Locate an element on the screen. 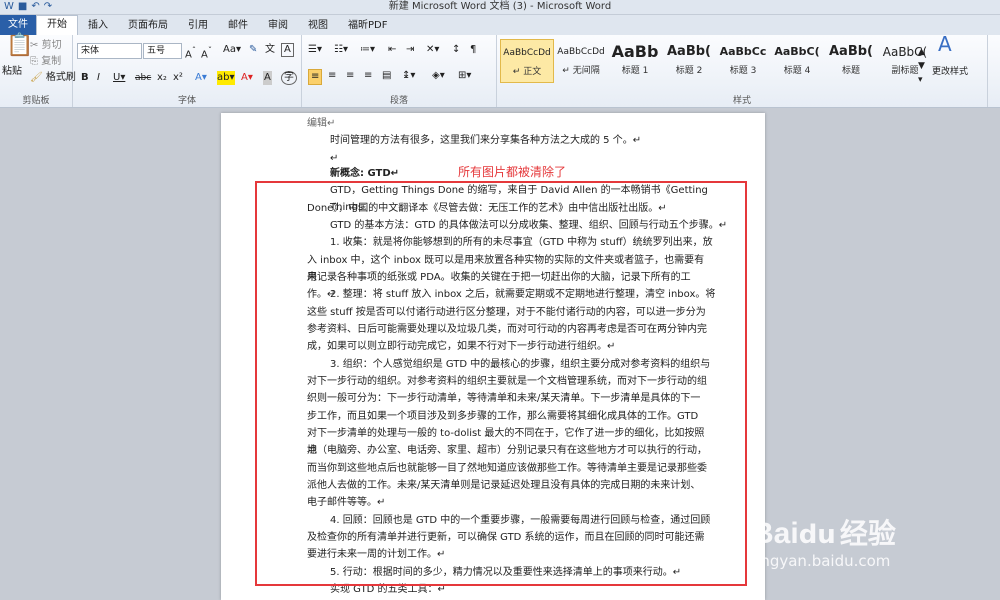  align-right-icon: ≡ is located at coordinates (350, 76).